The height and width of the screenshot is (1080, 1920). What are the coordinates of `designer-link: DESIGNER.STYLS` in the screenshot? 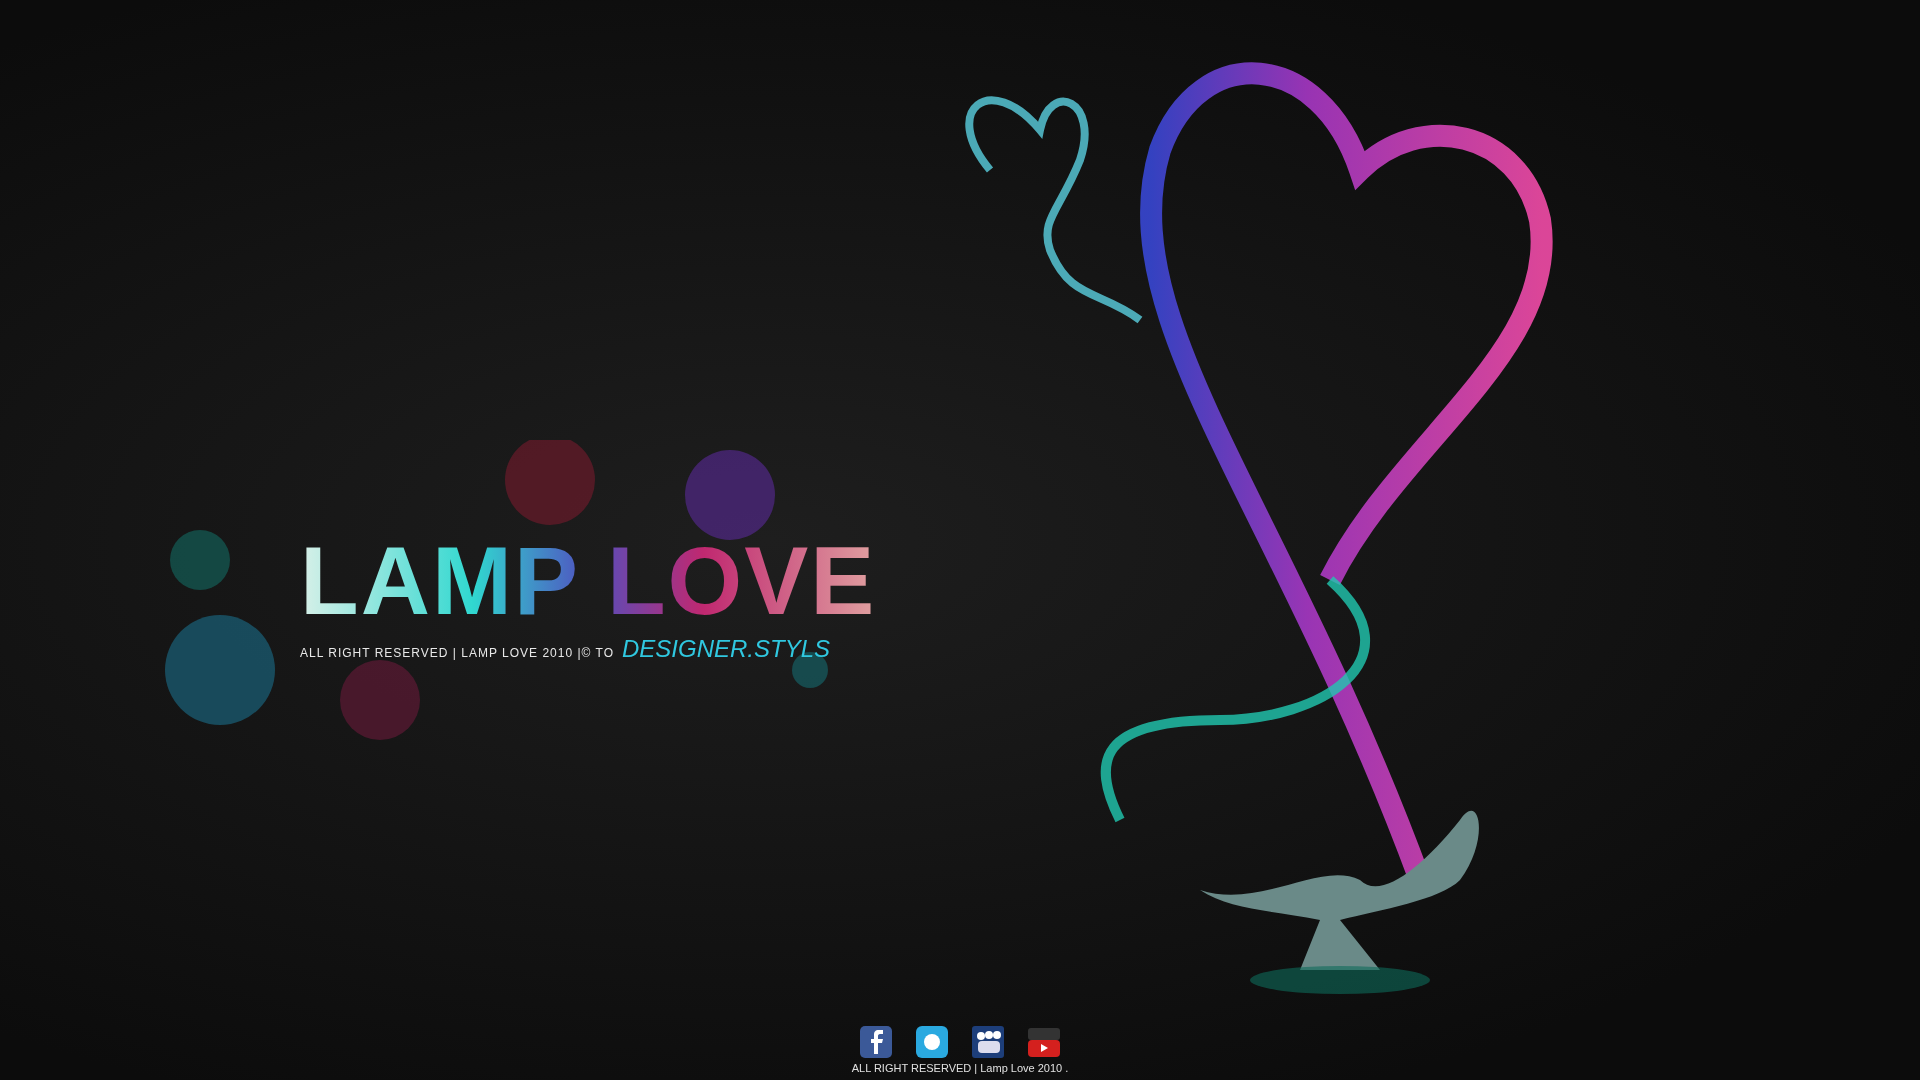 It's located at (726, 649).